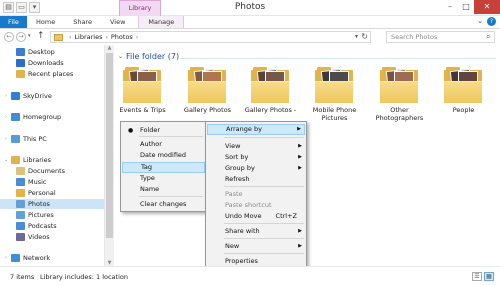 The height and width of the screenshot is (286, 500). I want to click on folder-item: Gallery Photos, so click(207, 95).